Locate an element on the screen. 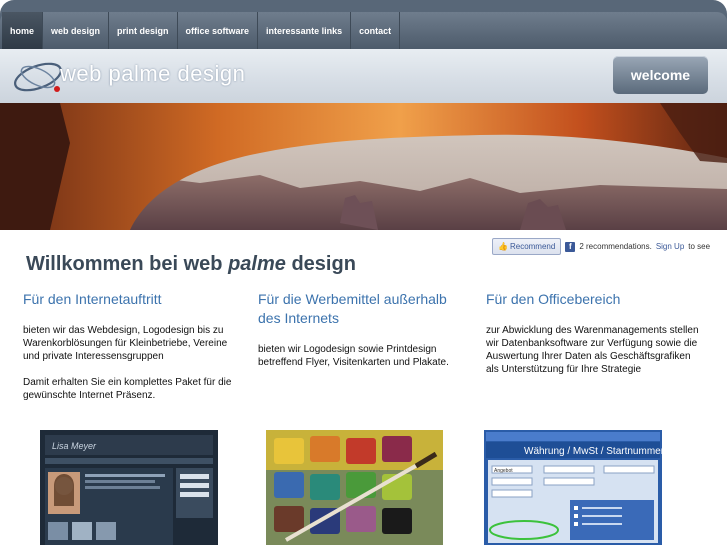 This screenshot has width=727, height=545. thumbs-up-icon: 👍 is located at coordinates (503, 246).